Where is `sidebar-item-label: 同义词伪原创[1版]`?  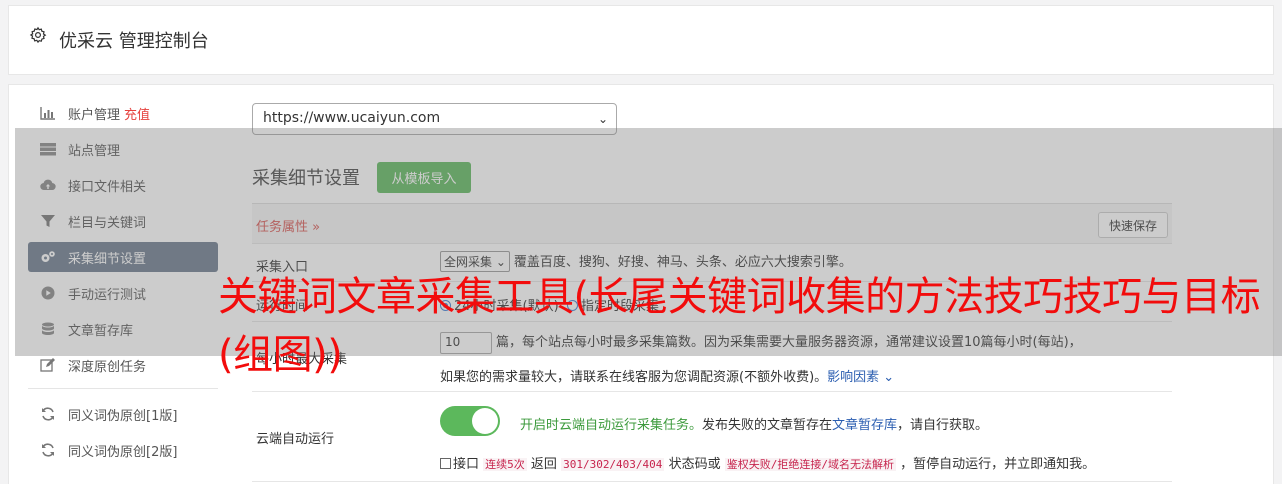
sidebar-item-label: 同义词伪原创[1版] is located at coordinates (123, 416).